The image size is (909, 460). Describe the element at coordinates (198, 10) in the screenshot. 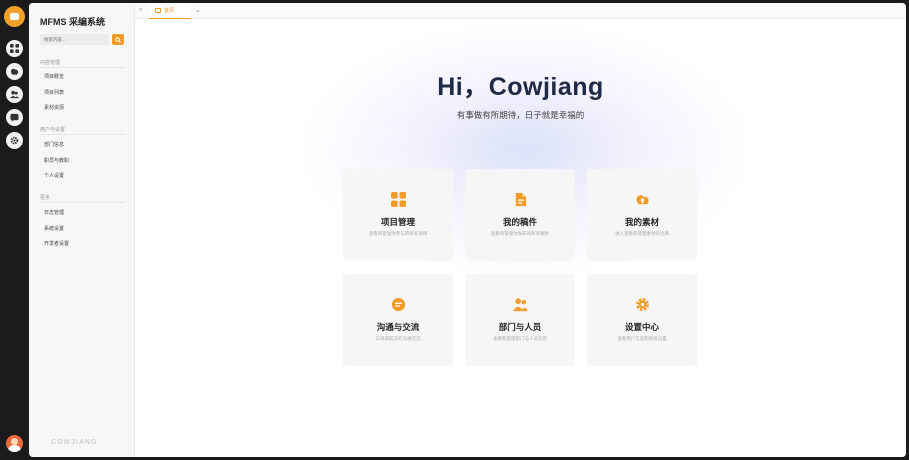

I see `chevron-down-icon: ⌄` at that location.